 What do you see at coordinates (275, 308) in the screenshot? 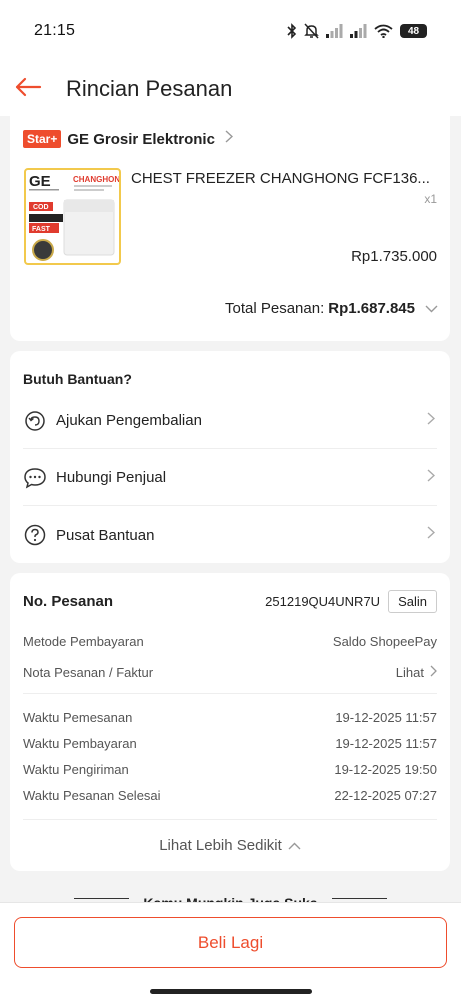
I see `total-label: Total Pesanan:` at bounding box center [275, 308].